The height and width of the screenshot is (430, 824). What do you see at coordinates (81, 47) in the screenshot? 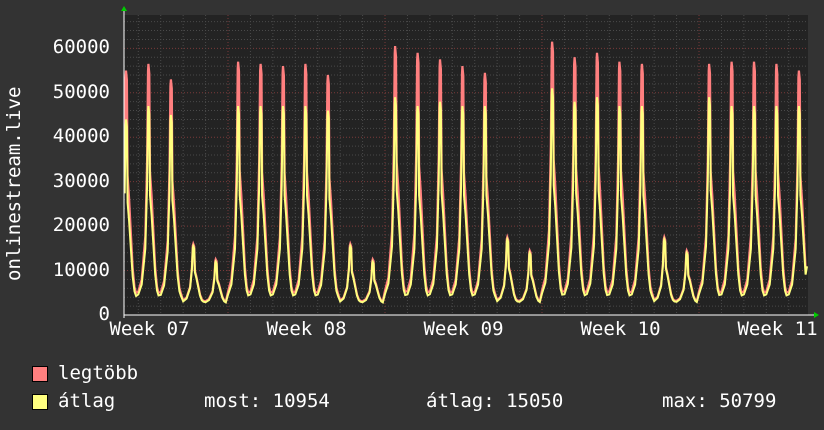
I see `y-tick-label: 60000` at bounding box center [81, 47].